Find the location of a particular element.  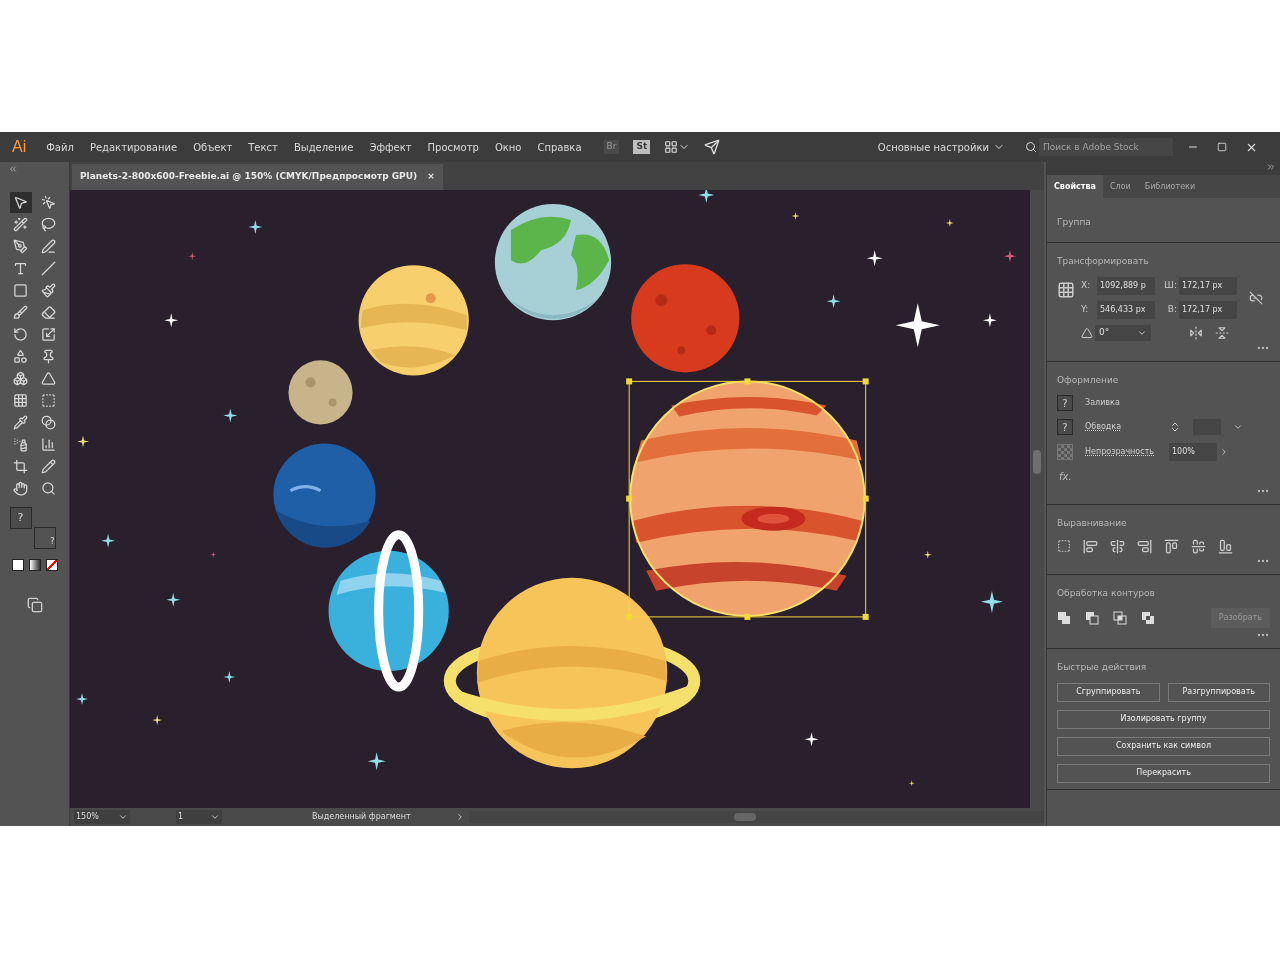

crop-icon is located at coordinates (20, 466).